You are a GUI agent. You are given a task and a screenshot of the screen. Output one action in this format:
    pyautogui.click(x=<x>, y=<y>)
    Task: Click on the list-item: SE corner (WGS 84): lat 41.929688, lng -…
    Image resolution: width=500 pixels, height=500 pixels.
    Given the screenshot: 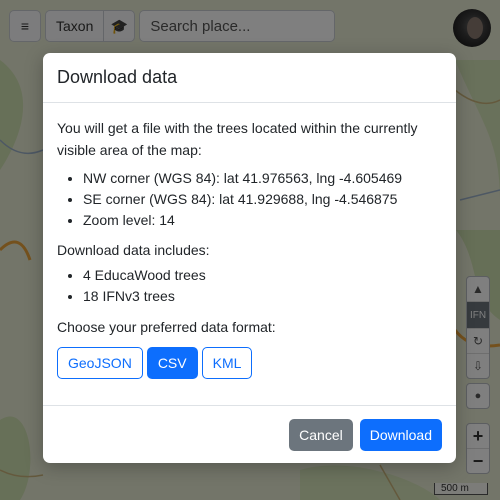 What is the action you would take?
    pyautogui.click(x=262, y=199)
    